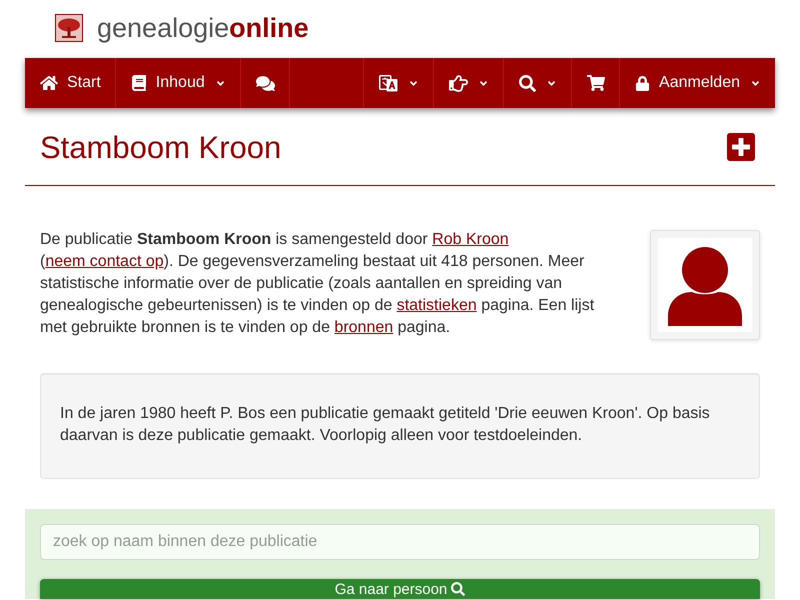  What do you see at coordinates (458, 83) in the screenshot?
I see `pointing-hand-icon` at bounding box center [458, 83].